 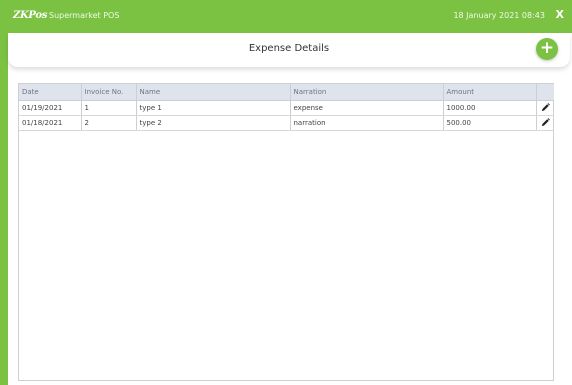 I want to click on cell-date: 01/18/2021, so click(x=50, y=123).